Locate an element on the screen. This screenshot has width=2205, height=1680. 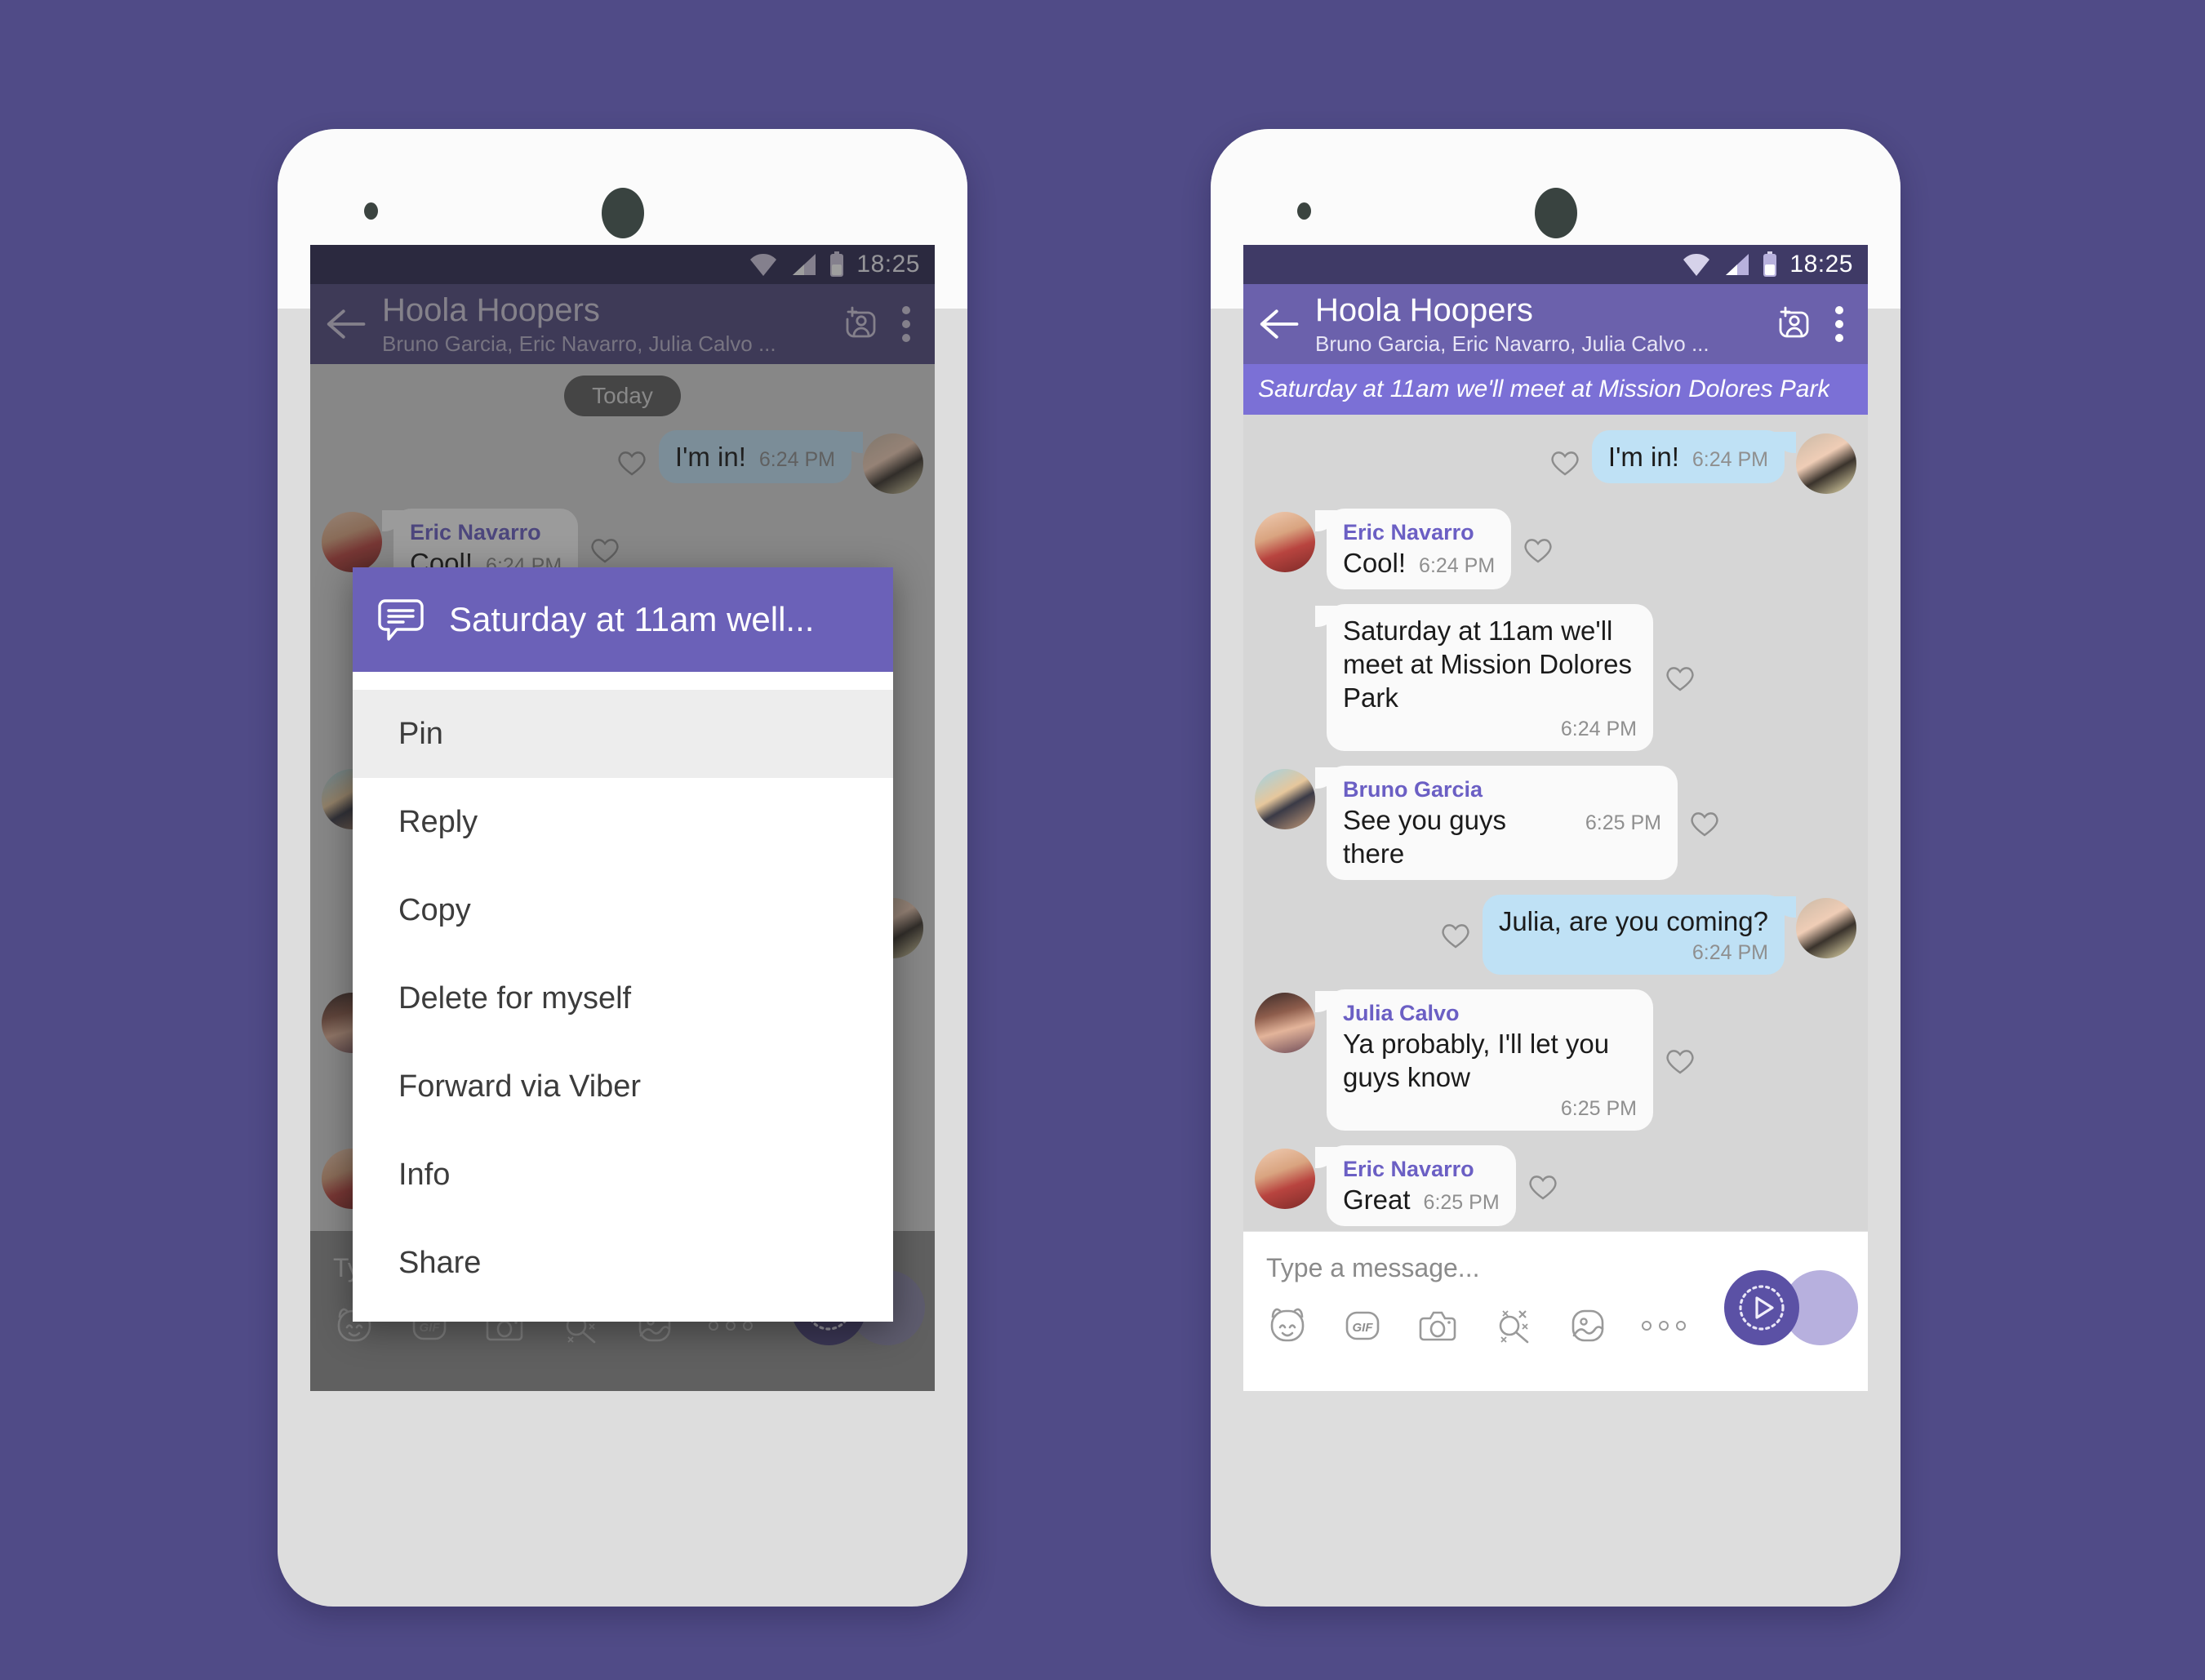
message-bubble: Julia, are you coming? 6:24 PM is located at coordinates (1639, 935).